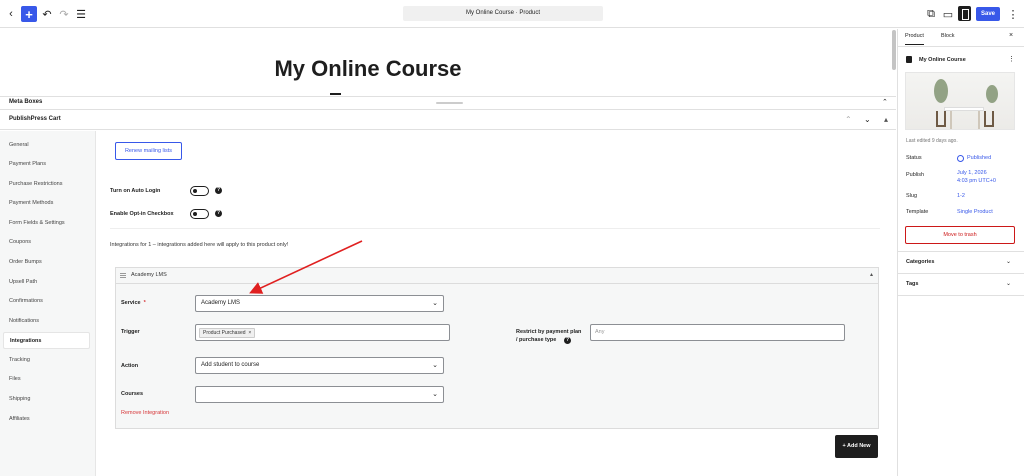  I want to click on product-icon, so click(909, 59).